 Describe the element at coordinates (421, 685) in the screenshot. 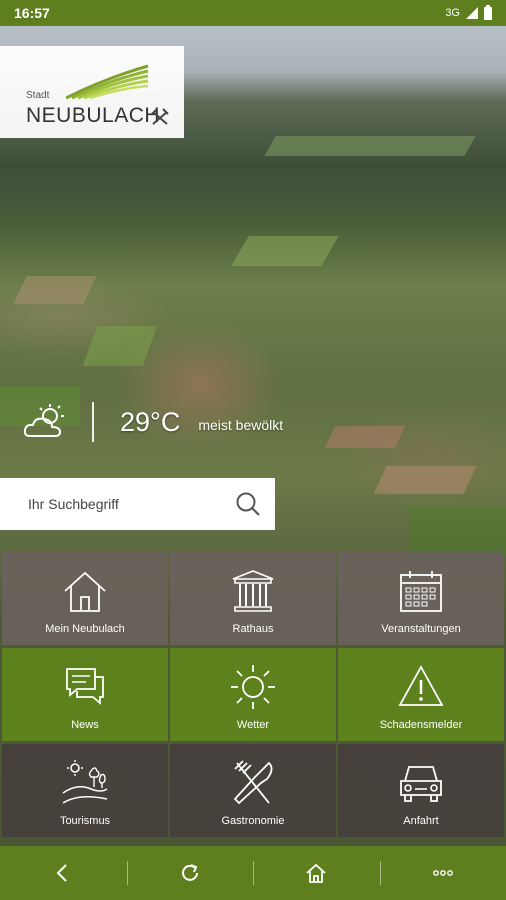

I see `warning-icon` at that location.